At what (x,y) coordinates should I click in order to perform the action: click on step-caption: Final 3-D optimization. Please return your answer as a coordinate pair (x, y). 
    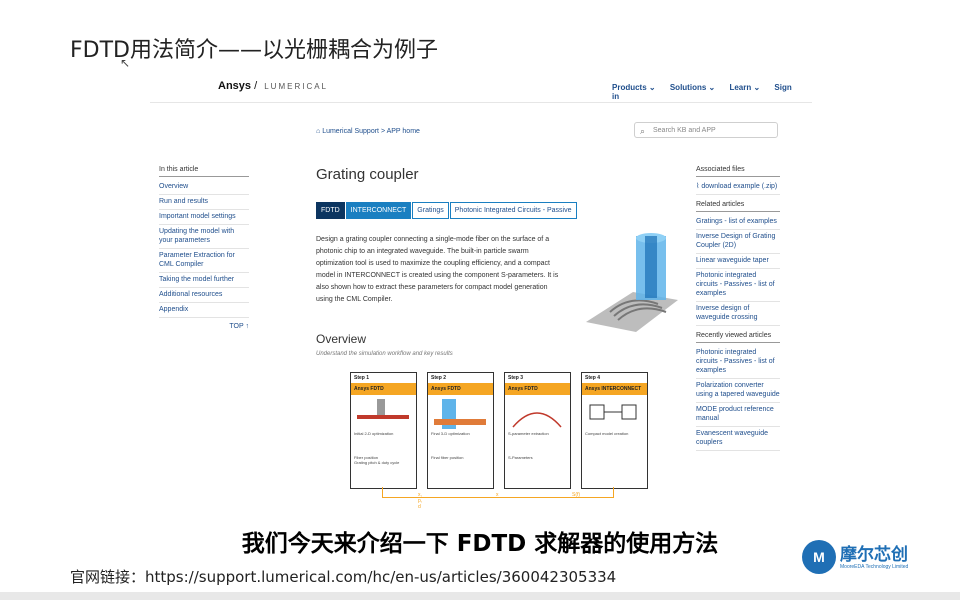
    Looking at the image, I should click on (450, 433).